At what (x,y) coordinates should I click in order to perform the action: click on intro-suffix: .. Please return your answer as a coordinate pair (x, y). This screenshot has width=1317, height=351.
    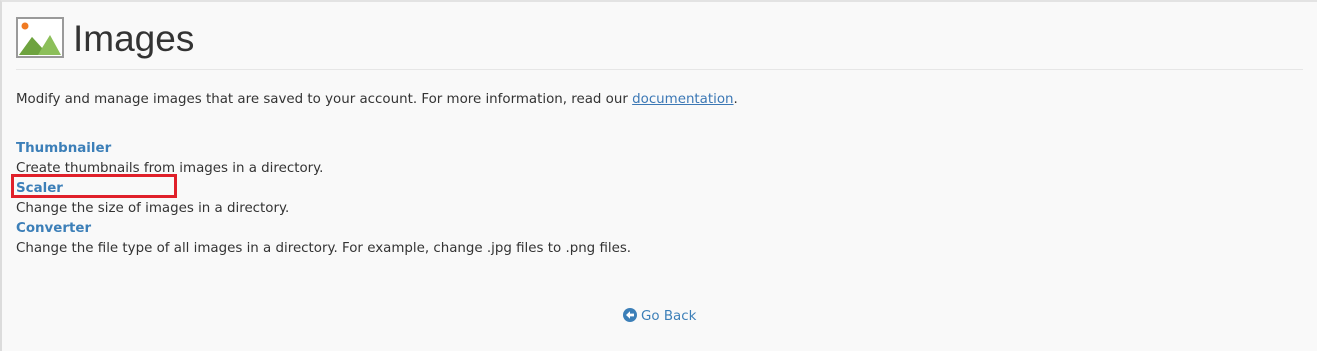
    Looking at the image, I should click on (735, 99).